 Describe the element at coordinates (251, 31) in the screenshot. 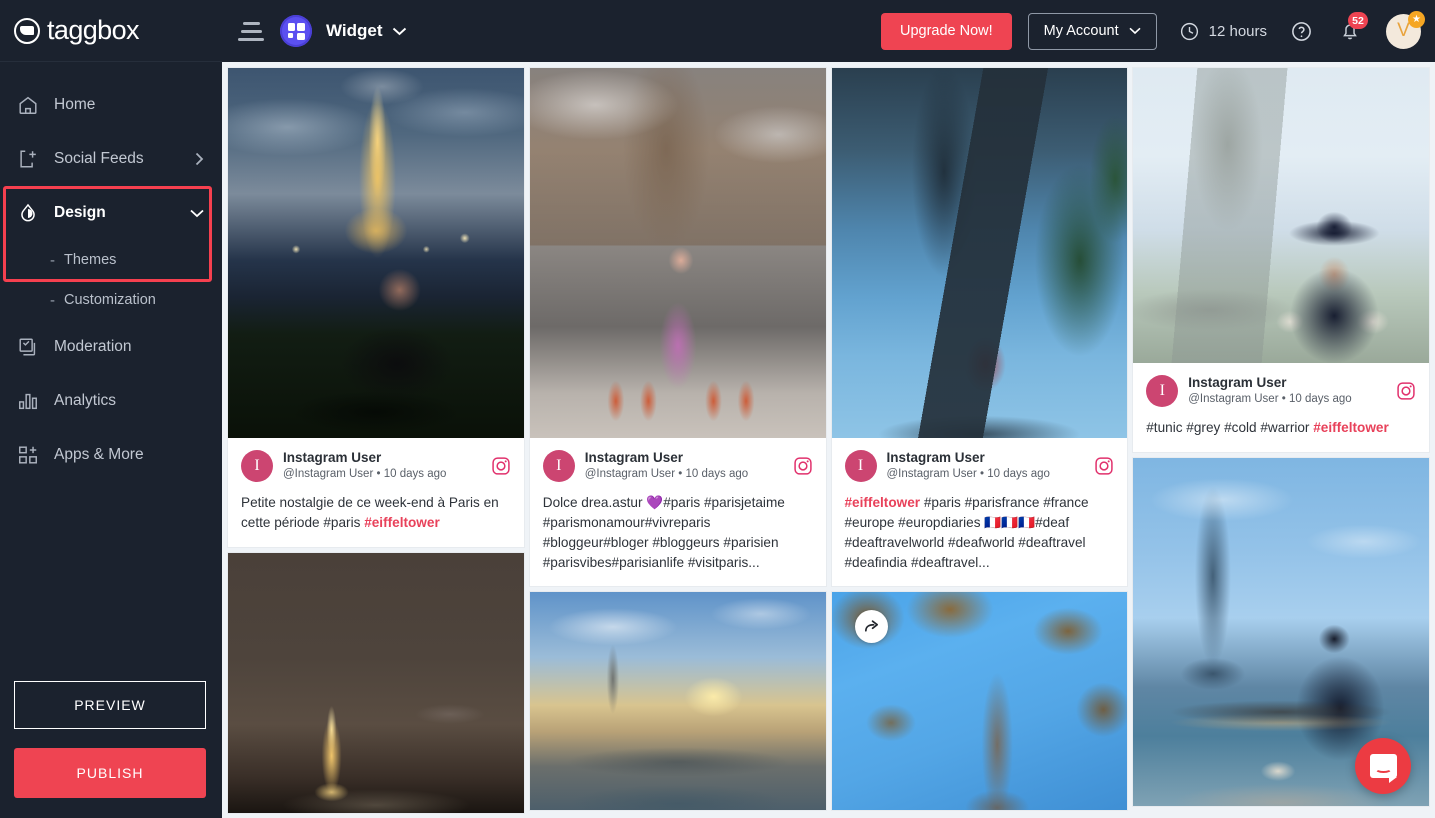

I see `hamburger-menu-icon` at that location.